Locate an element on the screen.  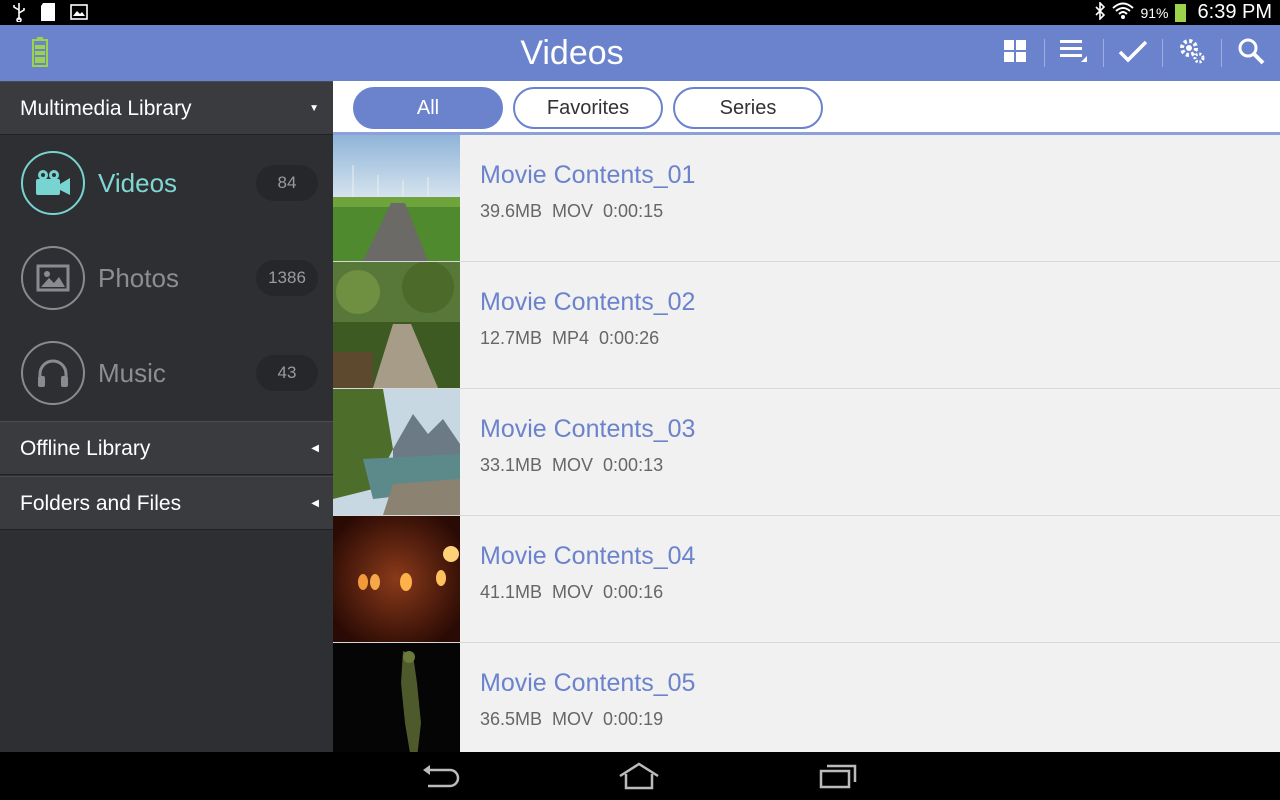
item-count-badge: 43 is located at coordinates (287, 373).